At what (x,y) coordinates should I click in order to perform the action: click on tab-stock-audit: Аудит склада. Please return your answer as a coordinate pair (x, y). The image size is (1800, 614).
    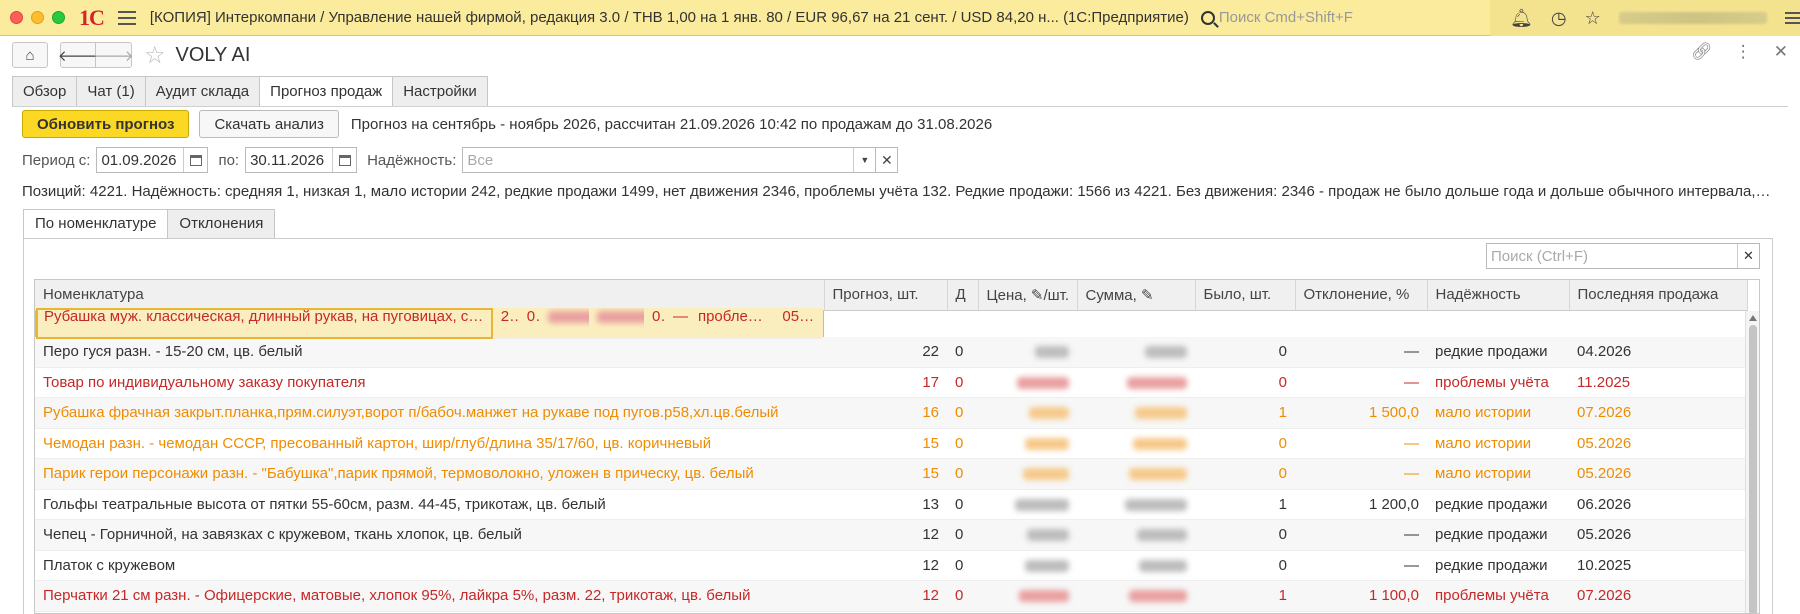
    Looking at the image, I should click on (202, 91).